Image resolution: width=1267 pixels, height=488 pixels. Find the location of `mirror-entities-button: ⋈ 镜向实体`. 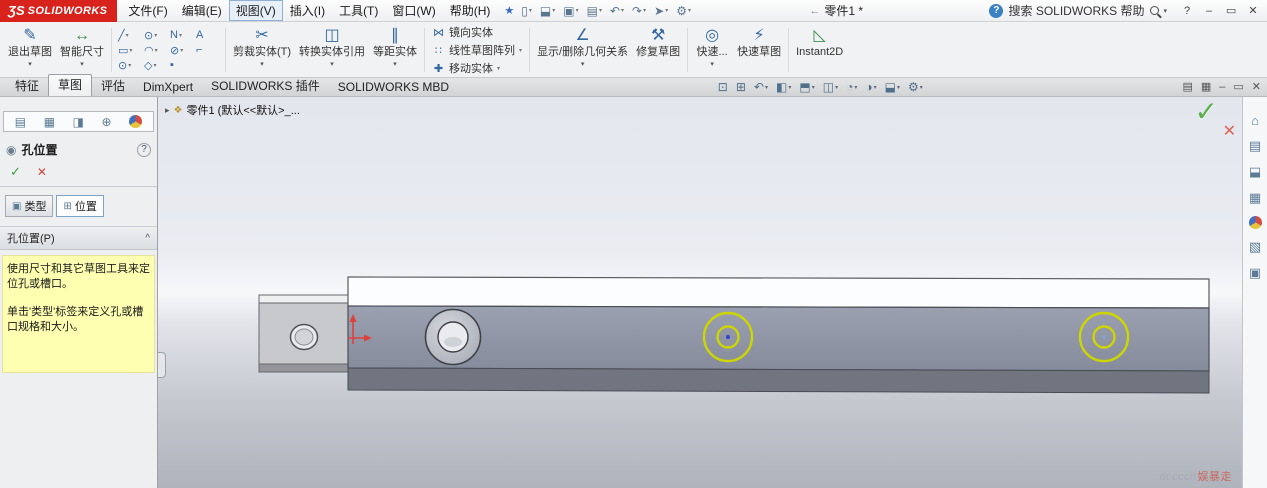

mirror-entities-button: ⋈ 镜向实体 is located at coordinates (477, 32).